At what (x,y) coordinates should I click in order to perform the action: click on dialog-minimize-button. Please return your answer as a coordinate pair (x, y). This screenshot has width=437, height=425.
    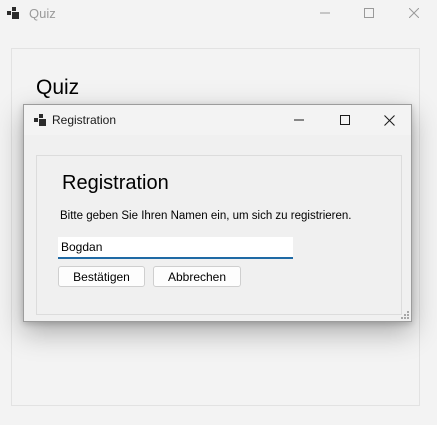
    Looking at the image, I should click on (299, 120).